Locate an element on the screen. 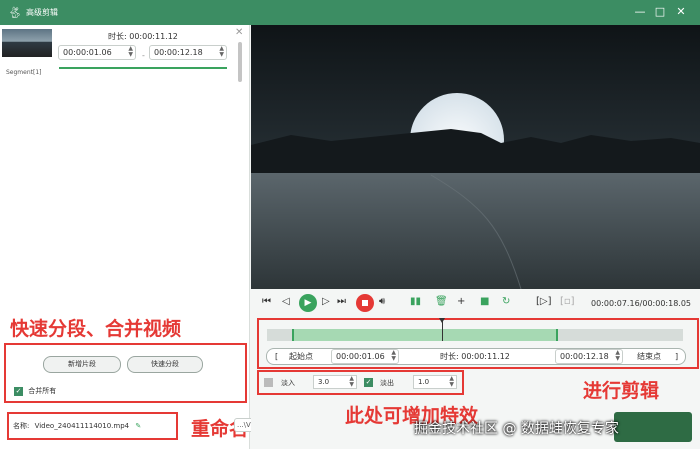 The image size is (700, 449). checkbox-icon: ✓ is located at coordinates (18, 391).